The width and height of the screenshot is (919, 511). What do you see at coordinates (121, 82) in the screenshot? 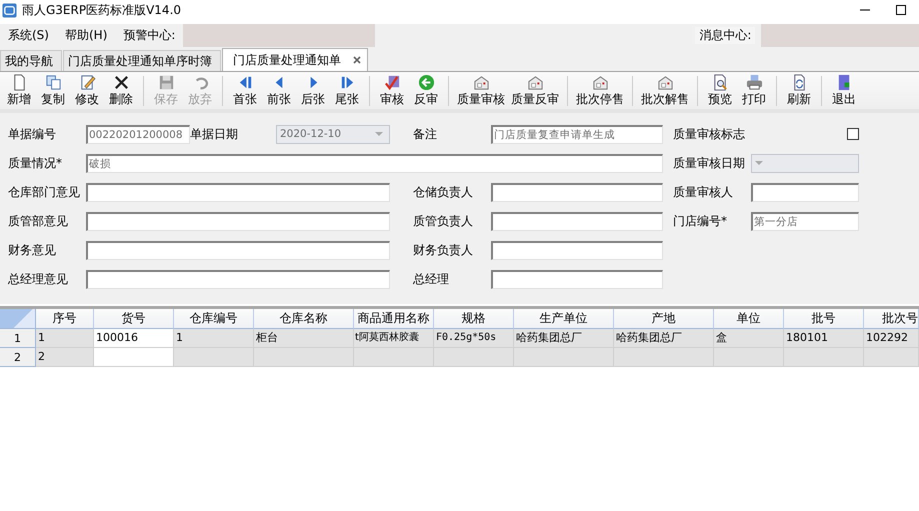
I see `cross-icon` at bounding box center [121, 82].